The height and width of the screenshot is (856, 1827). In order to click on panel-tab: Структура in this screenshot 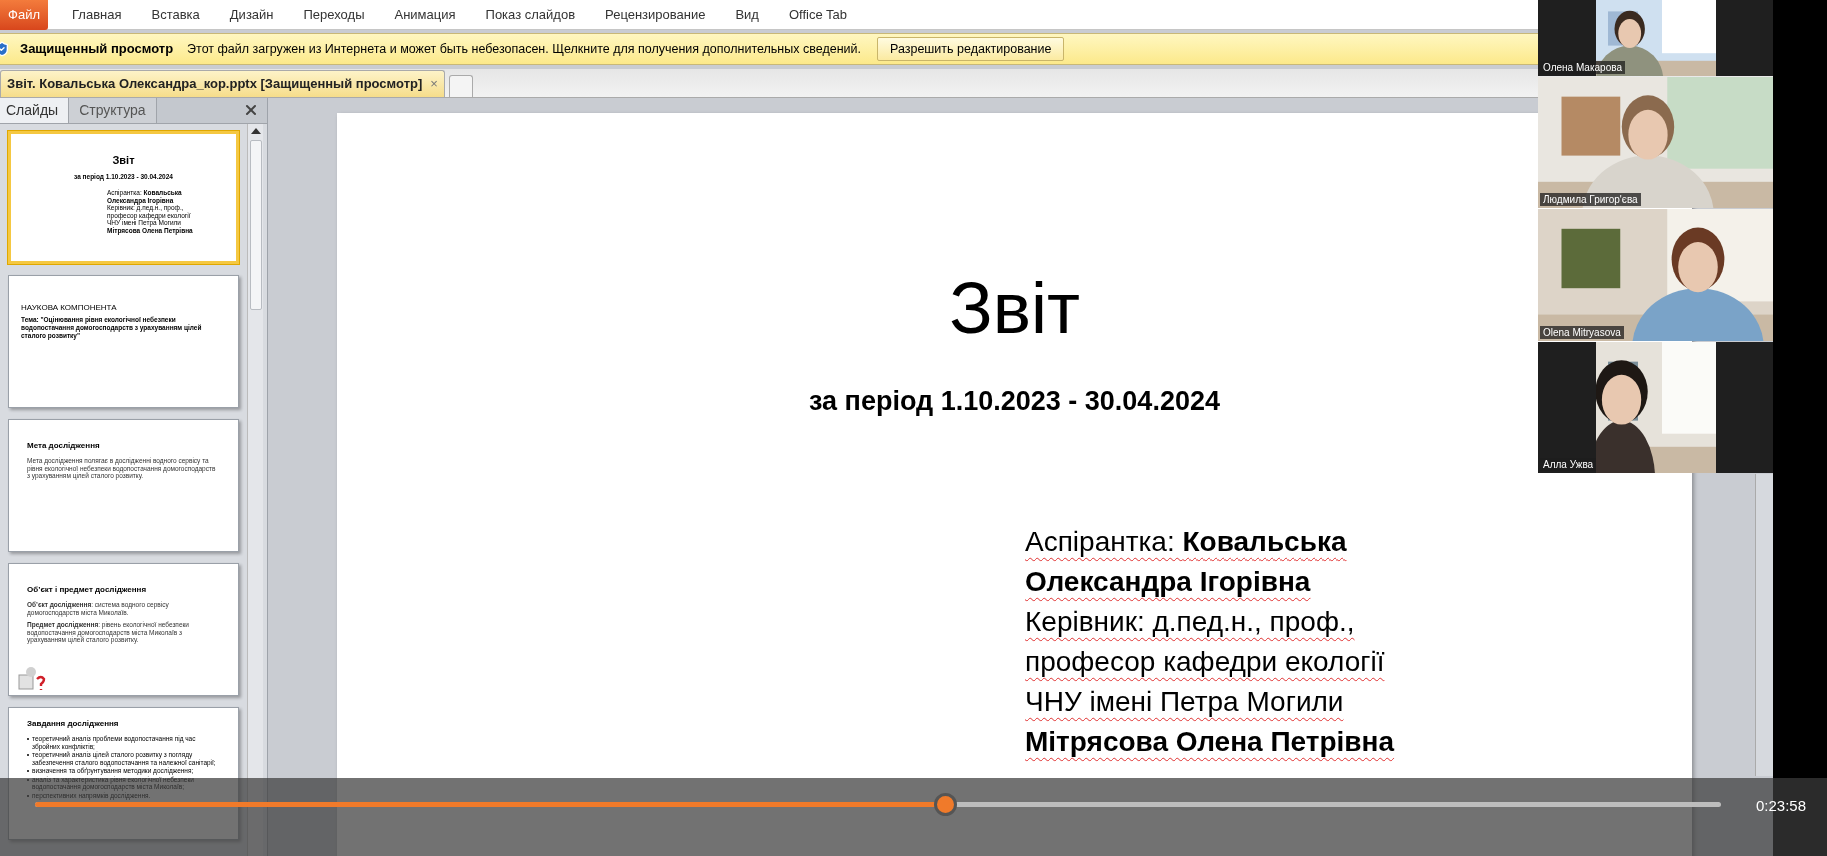, I will do `click(113, 110)`.